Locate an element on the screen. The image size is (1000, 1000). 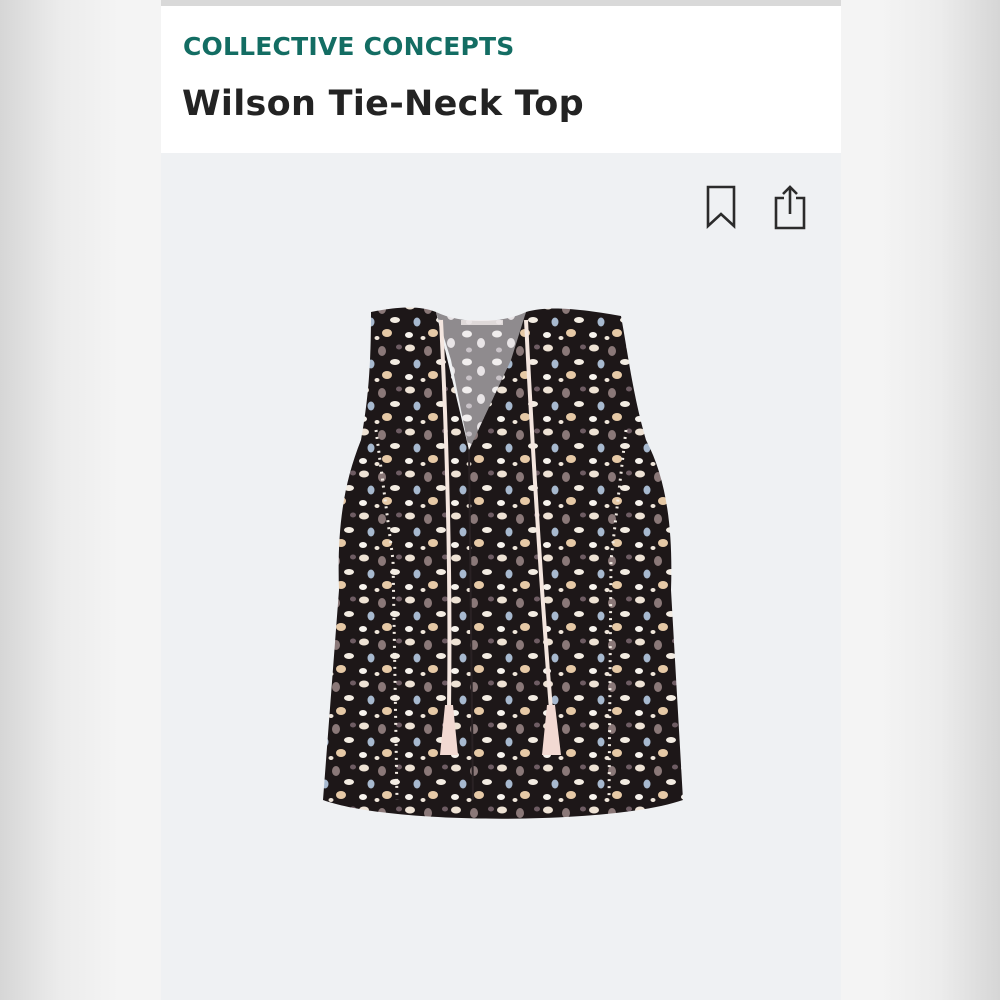
share-button is located at coordinates (790, 207).